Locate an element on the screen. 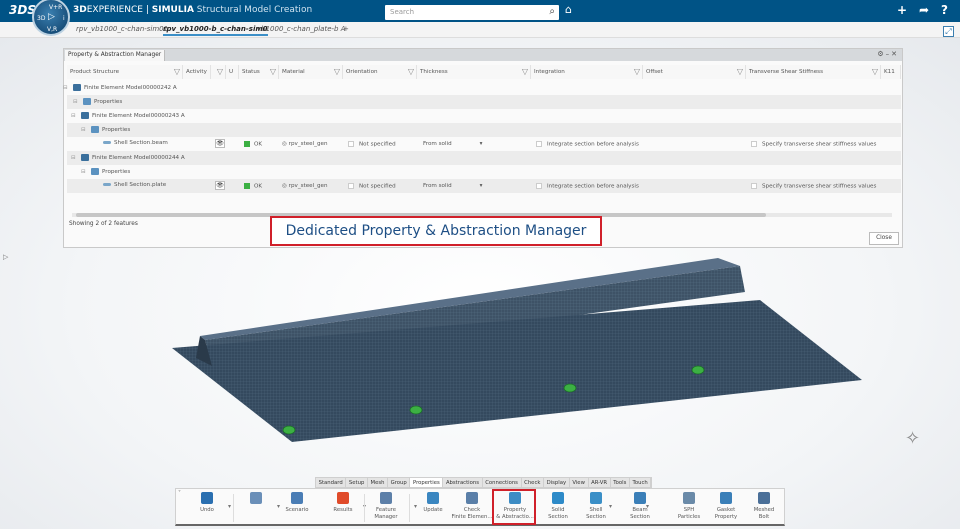 Image resolution: width=960 pixels, height=529 pixels. toolbar-tab-group: Group is located at coordinates (399, 482).